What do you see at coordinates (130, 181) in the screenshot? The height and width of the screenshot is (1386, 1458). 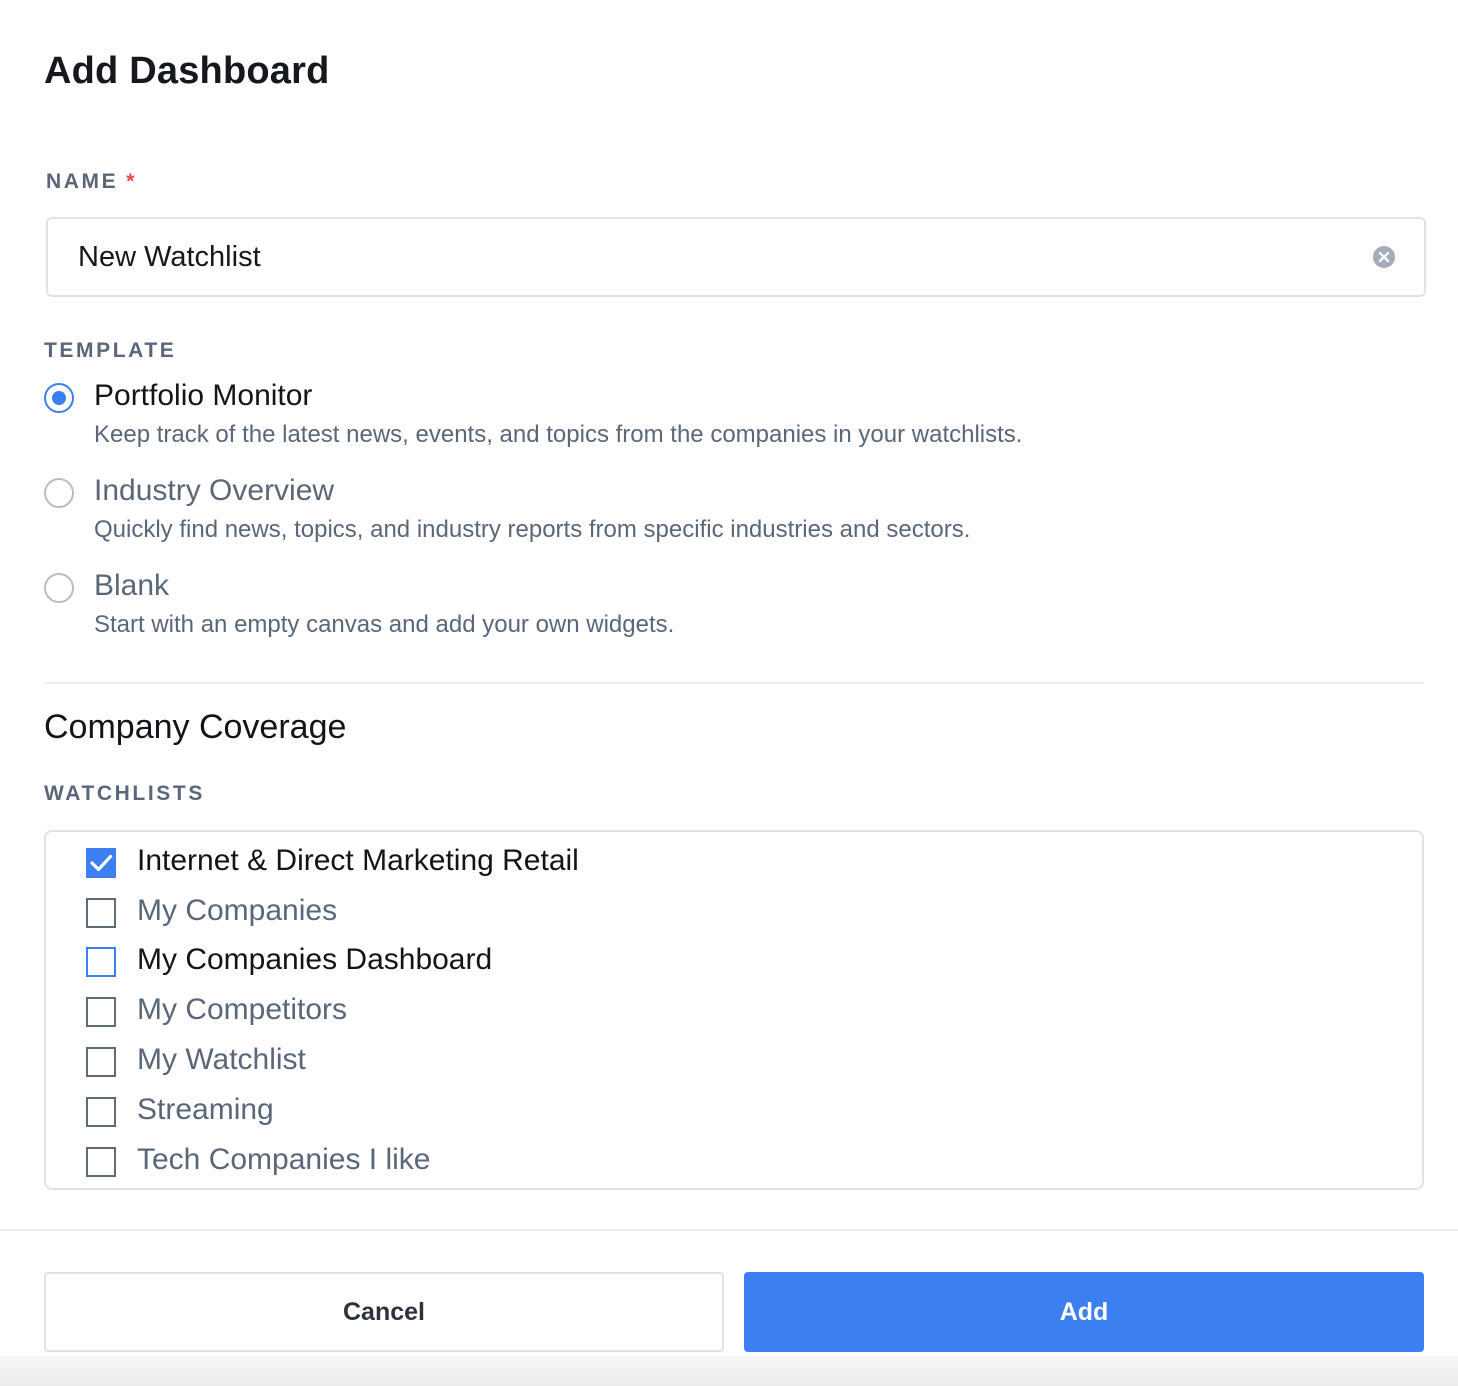 I see `required-marker: *` at bounding box center [130, 181].